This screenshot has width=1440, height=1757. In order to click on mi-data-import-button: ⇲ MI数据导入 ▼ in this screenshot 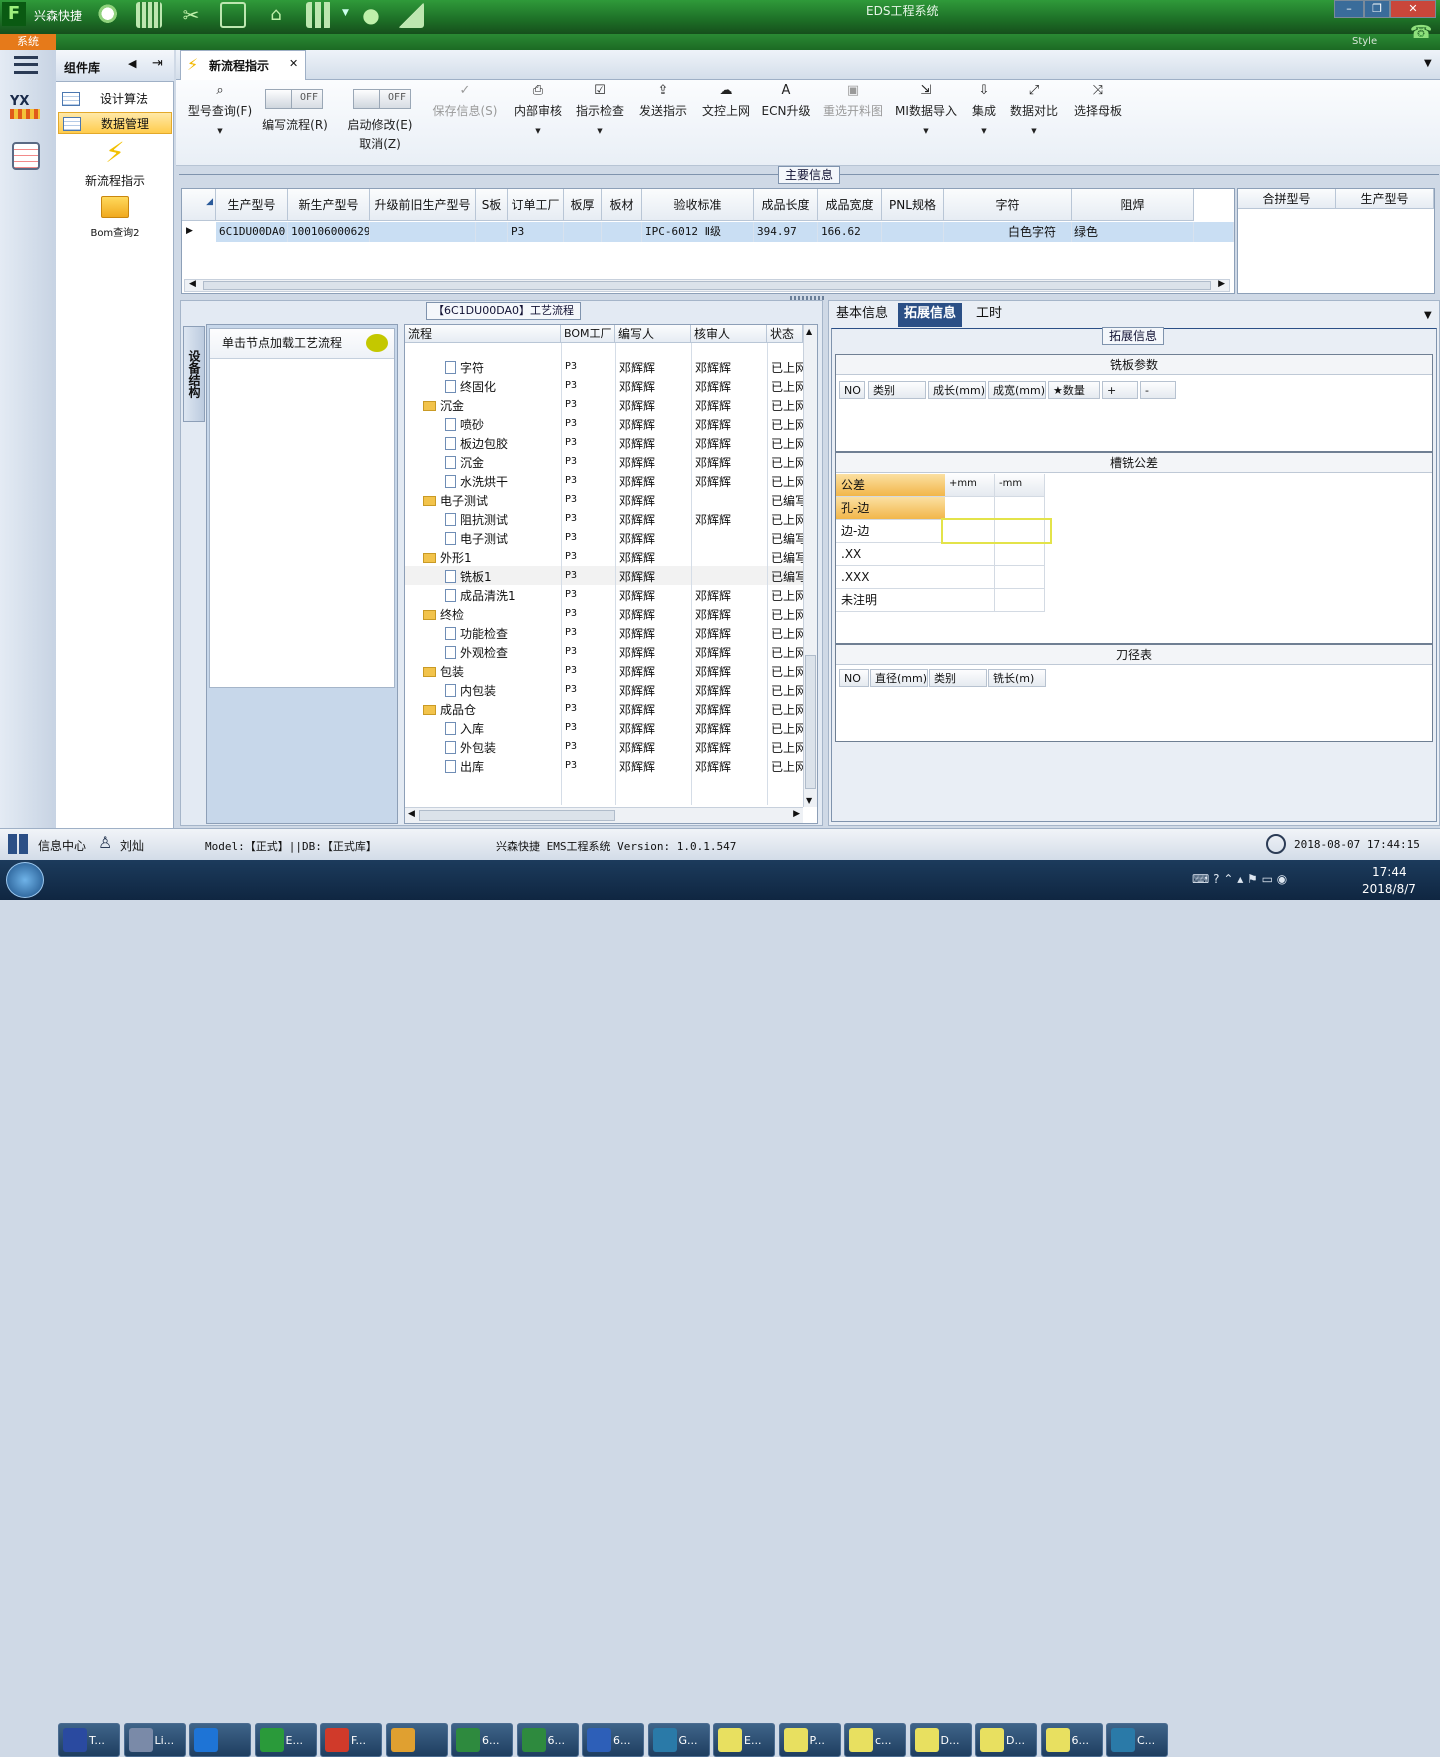, I will do `click(926, 125)`.